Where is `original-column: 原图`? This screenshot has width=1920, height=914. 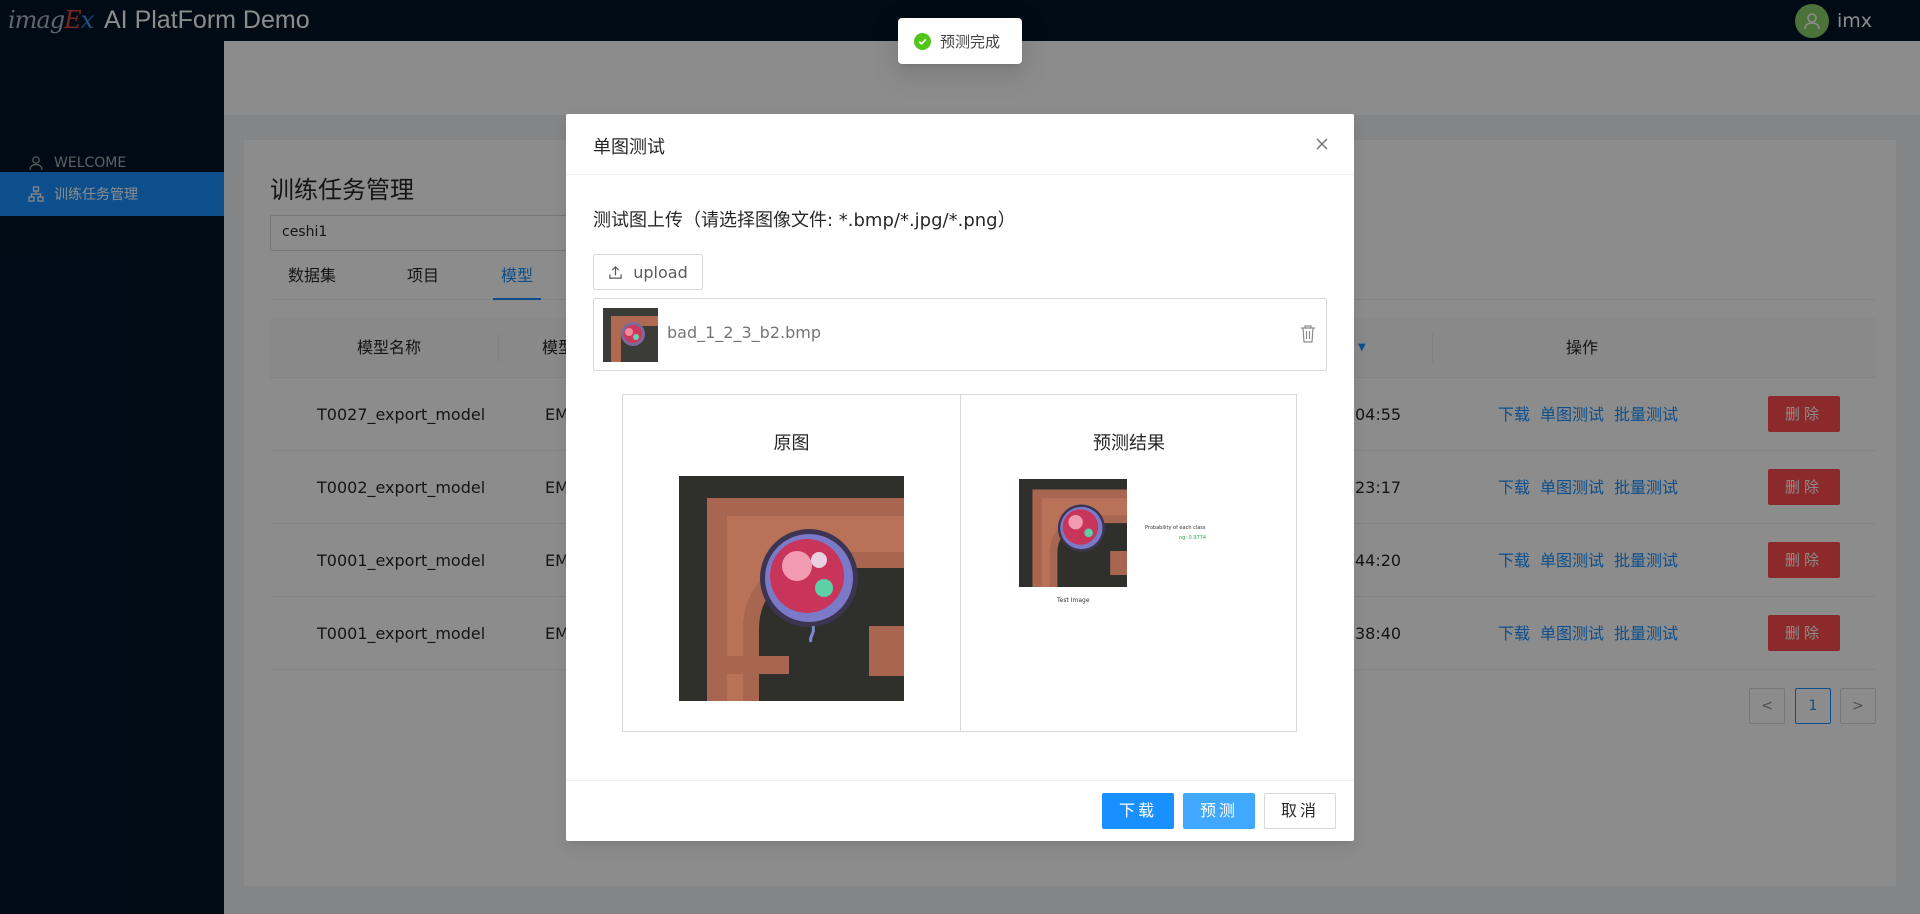 original-column: 原图 is located at coordinates (791, 563).